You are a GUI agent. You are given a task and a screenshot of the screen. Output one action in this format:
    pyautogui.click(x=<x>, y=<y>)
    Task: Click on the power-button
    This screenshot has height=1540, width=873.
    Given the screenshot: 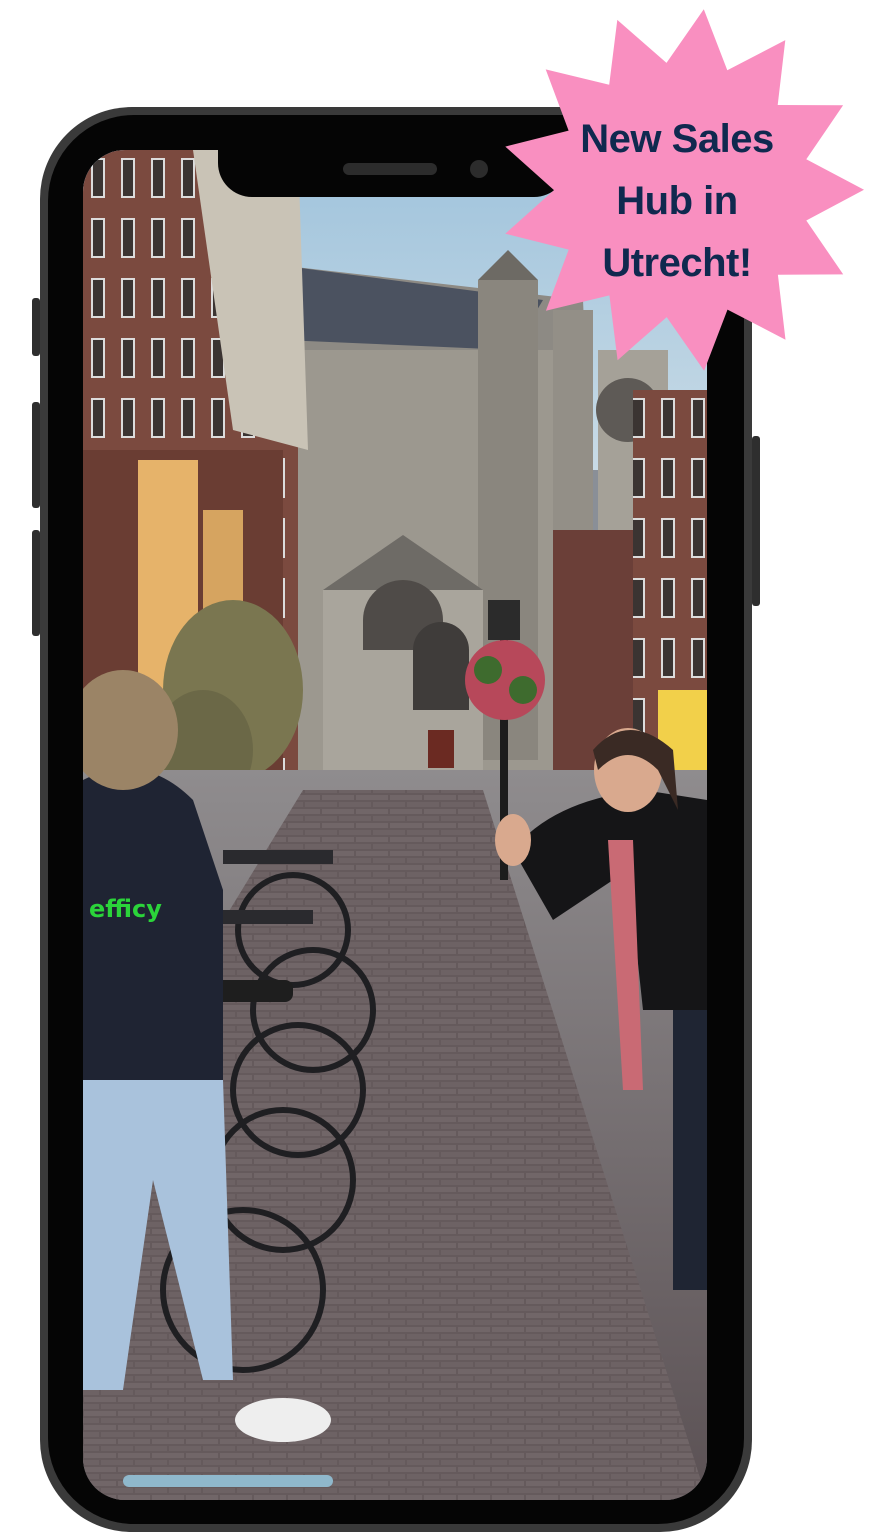 What is the action you would take?
    pyautogui.click(x=756, y=521)
    